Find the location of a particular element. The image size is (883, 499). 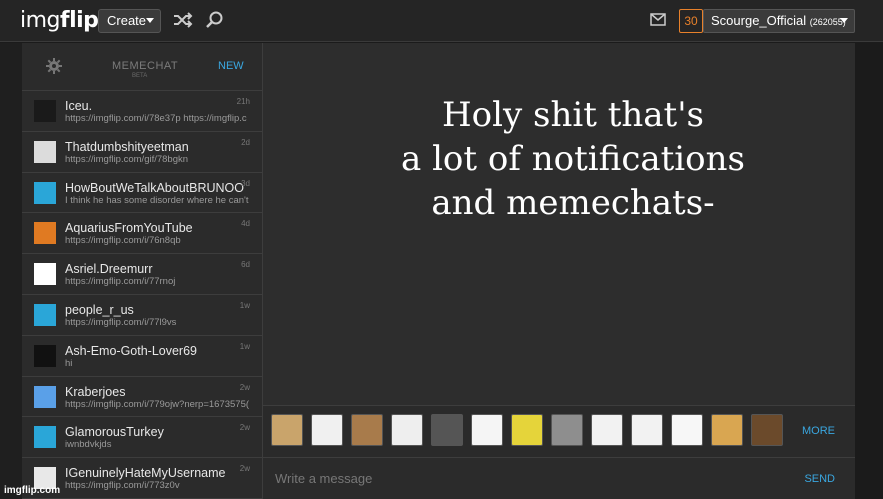

left-gutter is located at coordinates (11, 271).